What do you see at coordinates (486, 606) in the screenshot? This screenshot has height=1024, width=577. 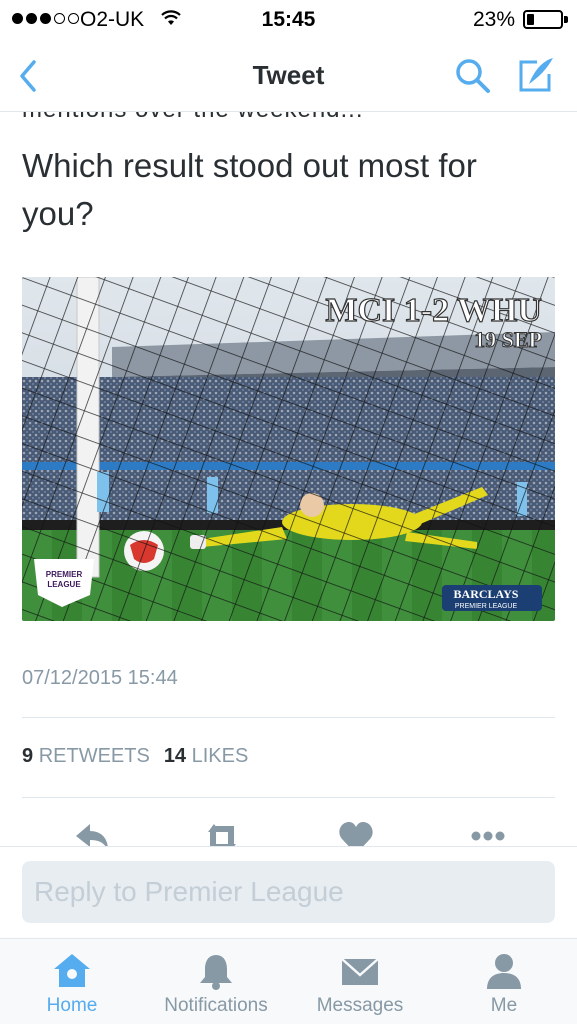 I see `svg-text: PREMIER LEAGUE` at bounding box center [486, 606].